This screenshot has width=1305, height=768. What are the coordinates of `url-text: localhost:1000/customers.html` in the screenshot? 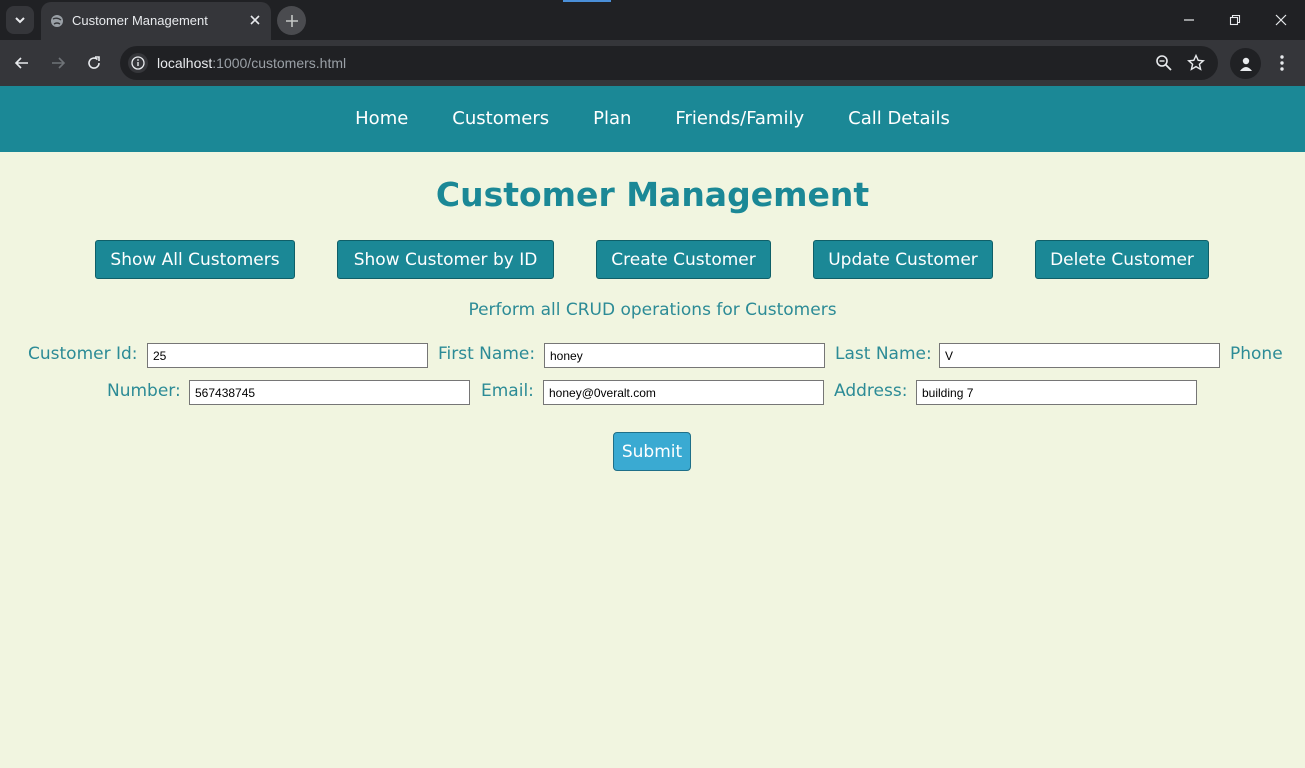 It's located at (251, 63).